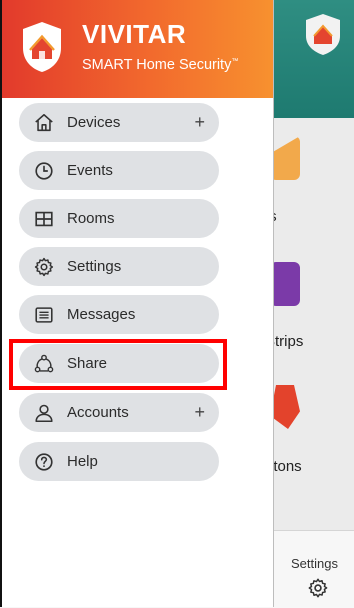 This screenshot has height=608, width=354. I want to click on menu-item-devices: Devices +, so click(119, 122).